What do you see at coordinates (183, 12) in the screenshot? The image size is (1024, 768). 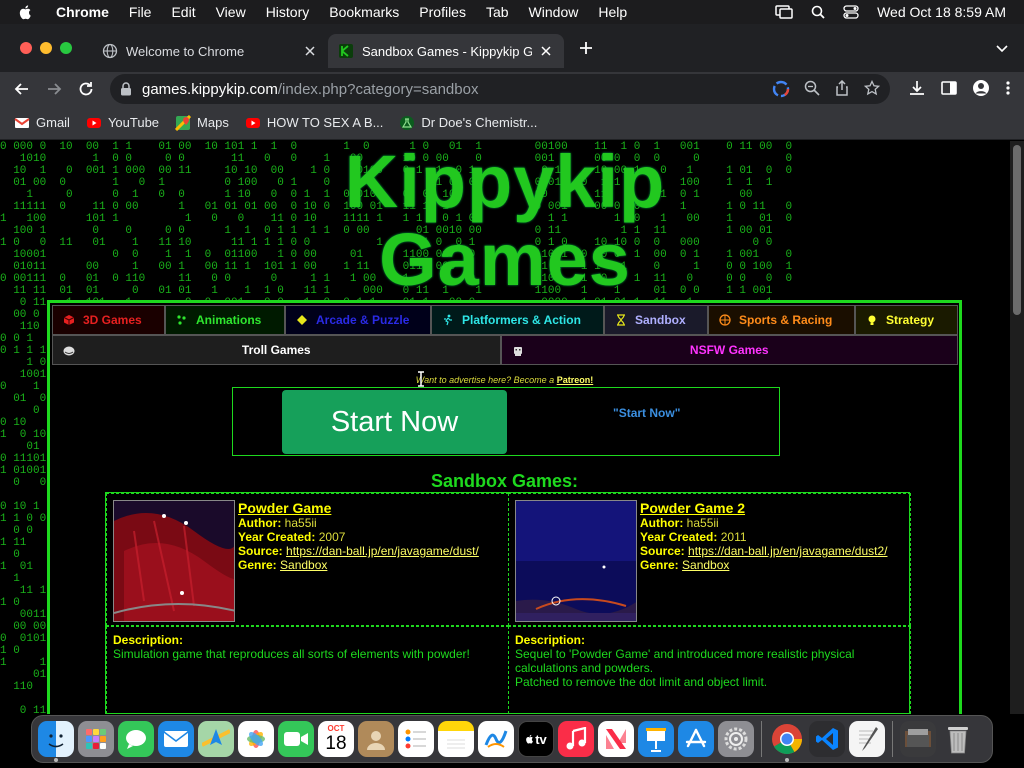 I see `menu-edit: Edit` at bounding box center [183, 12].